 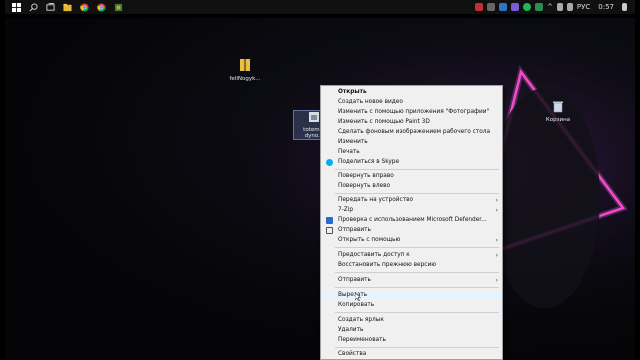 I want to click on menu-item-delete: Удалить, so click(x=411, y=330).